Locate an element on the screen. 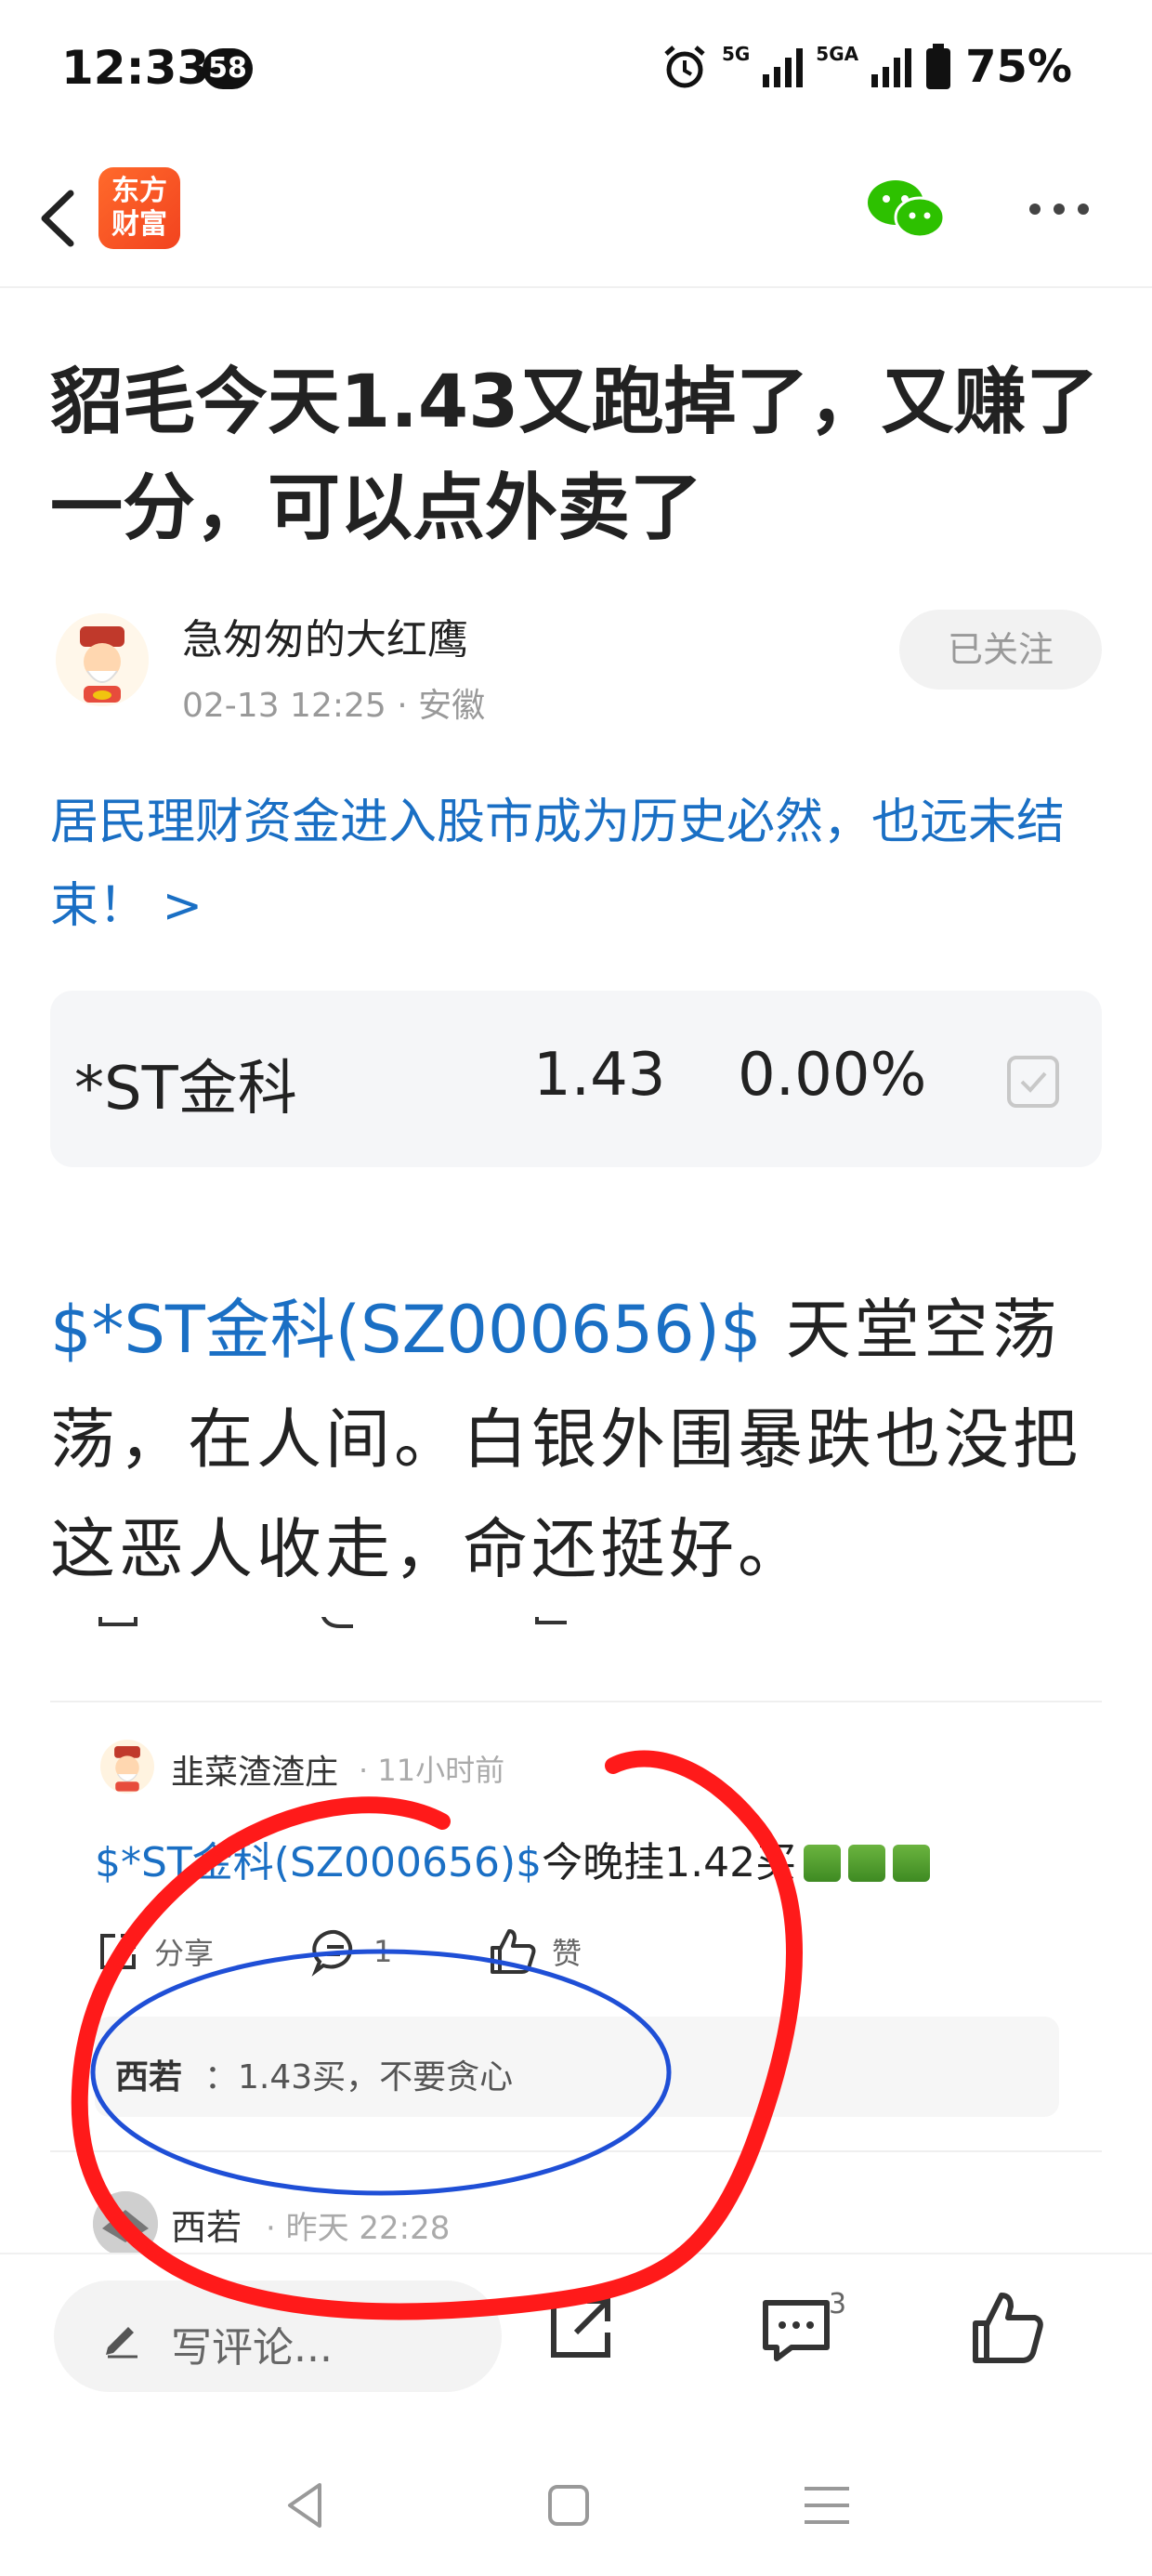  alarm-icon is located at coordinates (684, 67).